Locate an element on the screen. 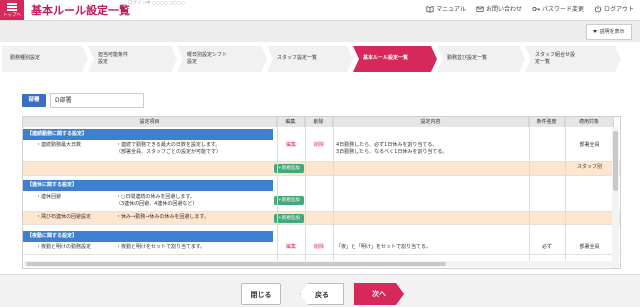 This screenshot has height=307, width=640. step-staff-settings: スタッフ設定一覧 is located at coordinates (310, 59).